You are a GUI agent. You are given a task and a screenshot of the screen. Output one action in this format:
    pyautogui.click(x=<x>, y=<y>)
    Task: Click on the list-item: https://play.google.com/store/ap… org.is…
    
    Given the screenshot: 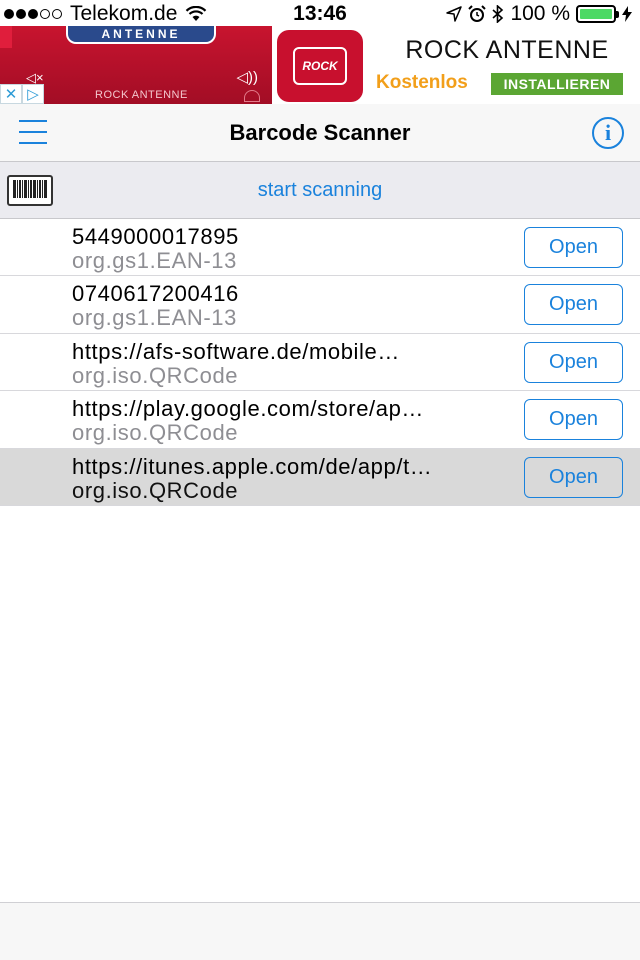 What is the action you would take?
    pyautogui.click(x=320, y=420)
    